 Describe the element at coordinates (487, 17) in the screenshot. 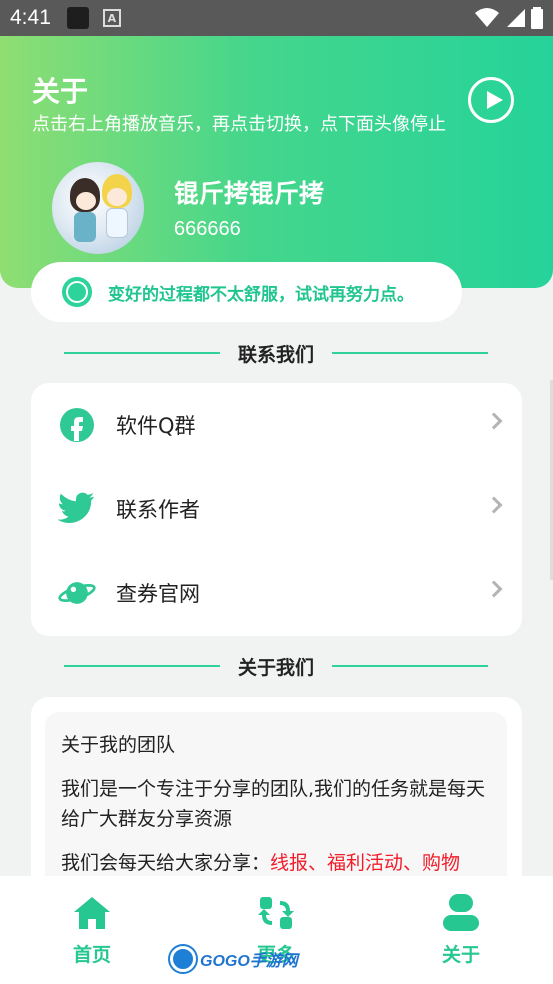

I see `wifi-icon` at that location.